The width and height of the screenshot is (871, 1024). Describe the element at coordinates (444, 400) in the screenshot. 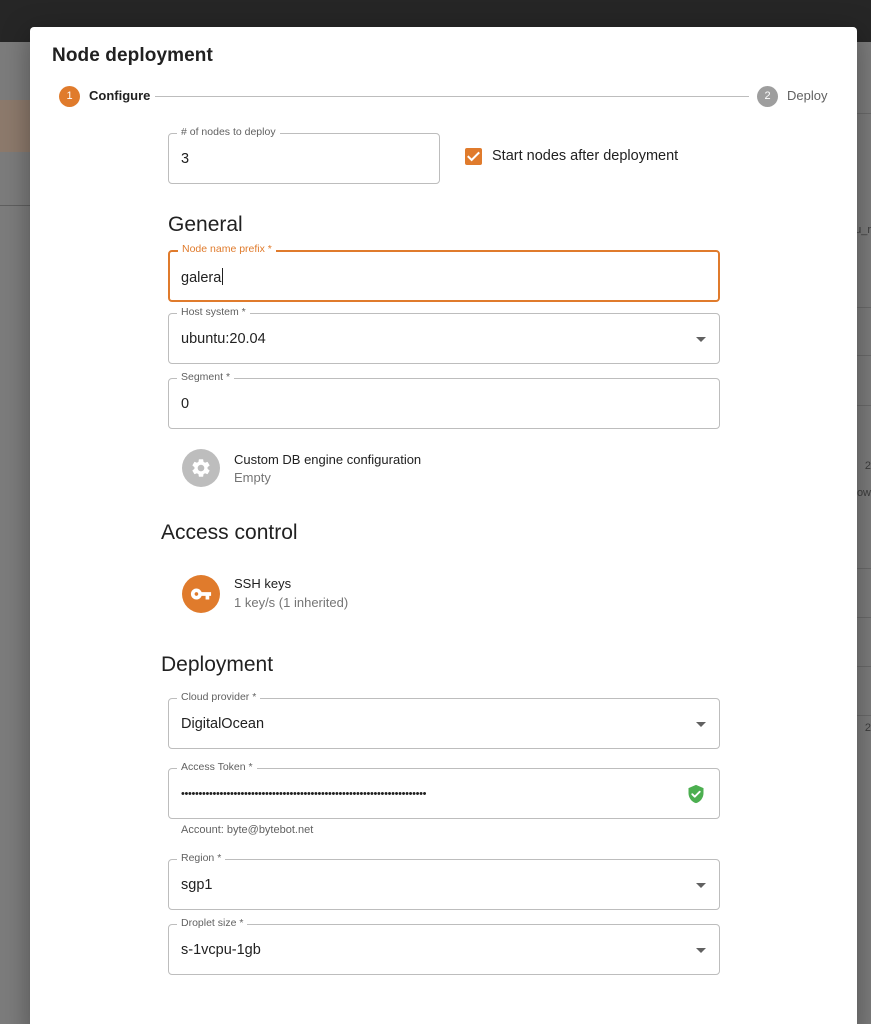

I see `segment-field: Segment * 0` at that location.